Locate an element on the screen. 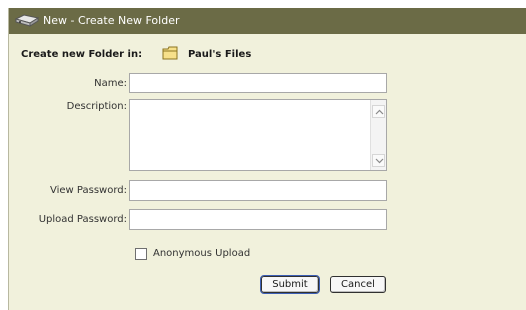 This screenshot has height=310, width=526. view-password-input is located at coordinates (258, 190).